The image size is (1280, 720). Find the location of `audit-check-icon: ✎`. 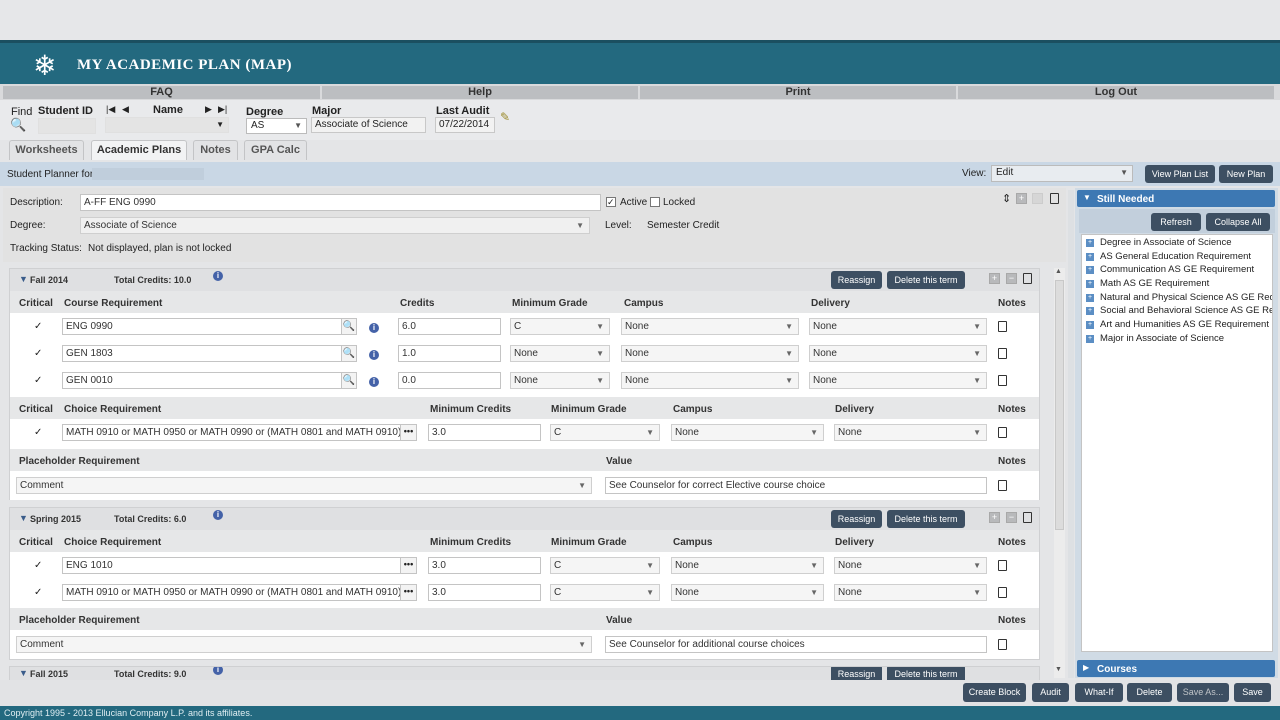

audit-check-icon: ✎ is located at coordinates (505, 117).